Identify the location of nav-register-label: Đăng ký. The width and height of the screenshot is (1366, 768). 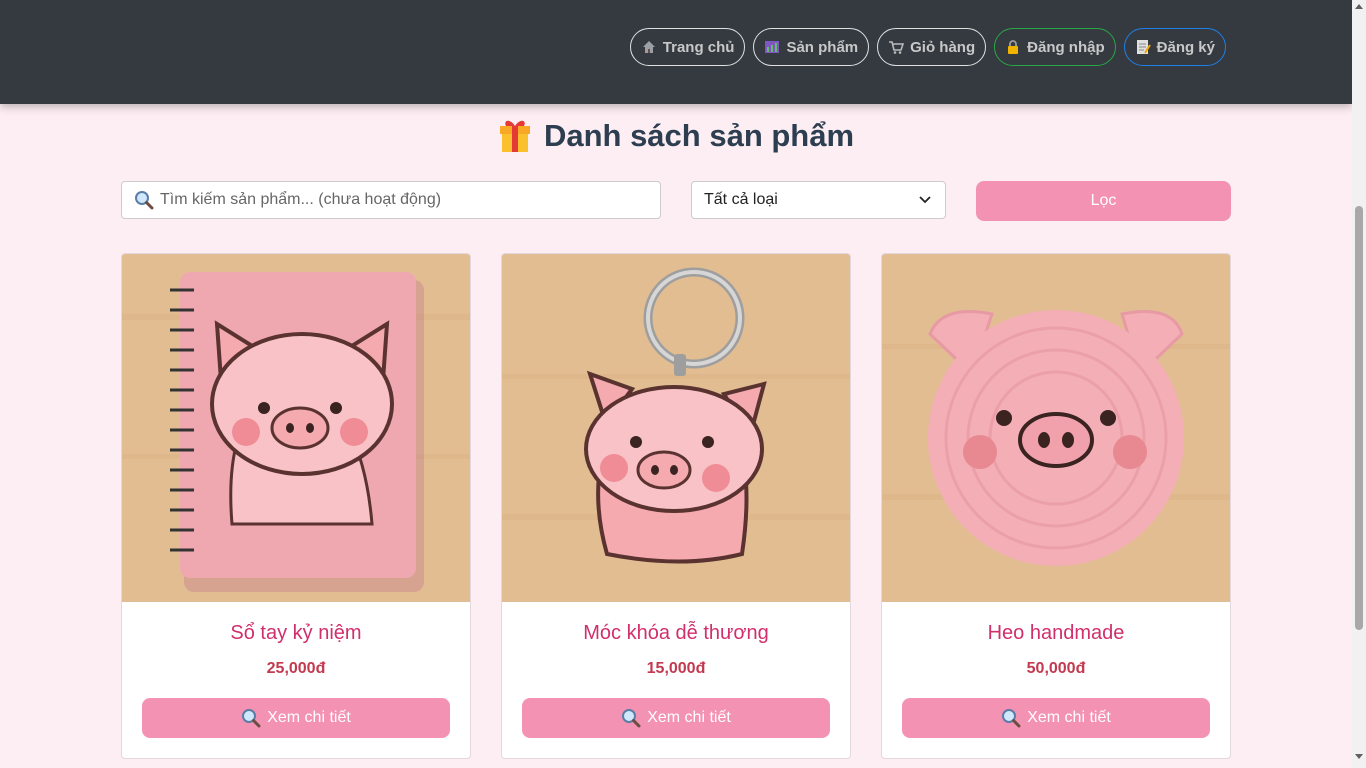
(1185, 47).